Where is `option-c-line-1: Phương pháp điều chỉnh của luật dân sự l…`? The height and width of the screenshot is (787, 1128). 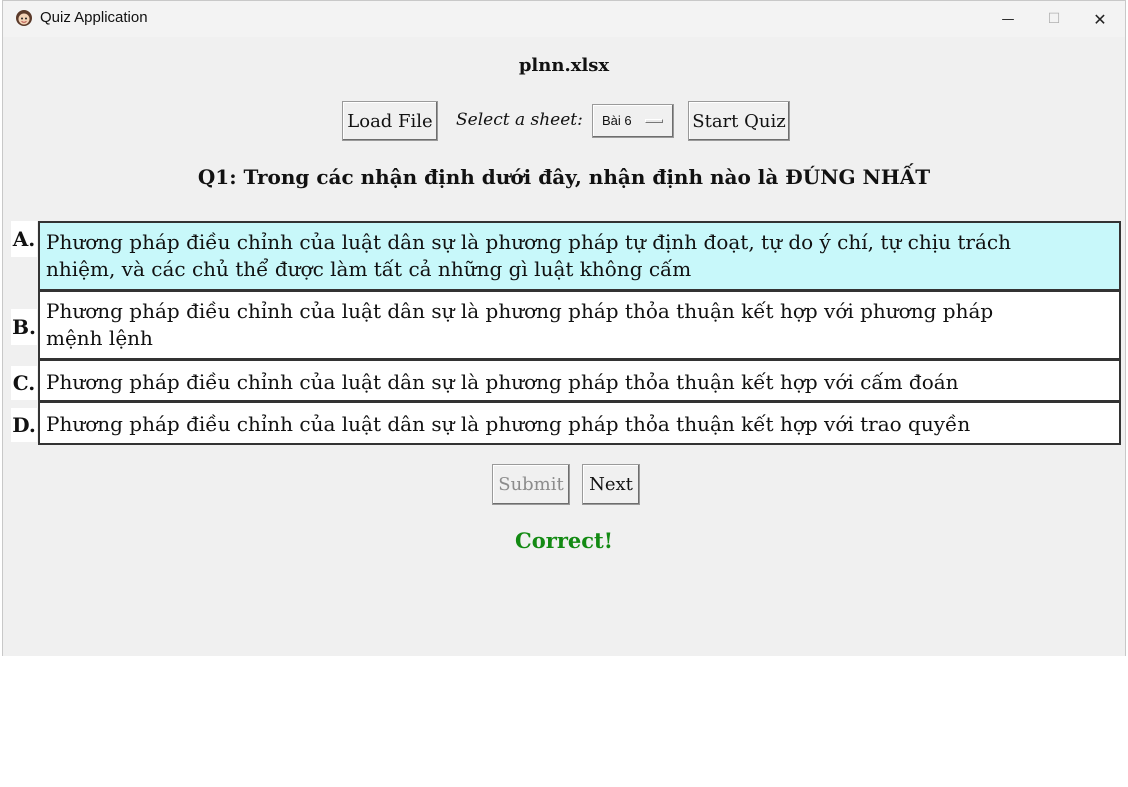
option-c-line-1: Phương pháp điều chỉnh của luật dân sự l… is located at coordinates (502, 382).